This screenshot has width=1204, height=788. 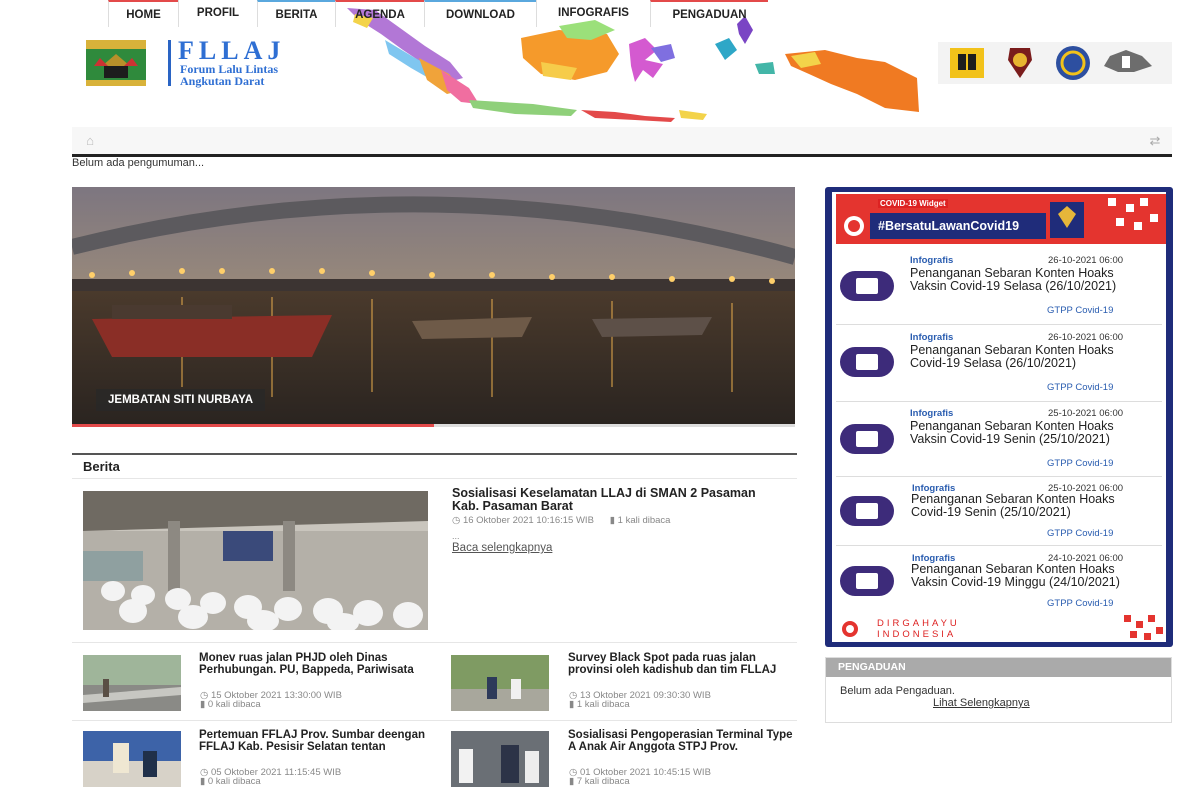 What do you see at coordinates (1155, 140) in the screenshot?
I see `shuffle-icon: ⇄` at bounding box center [1155, 140].